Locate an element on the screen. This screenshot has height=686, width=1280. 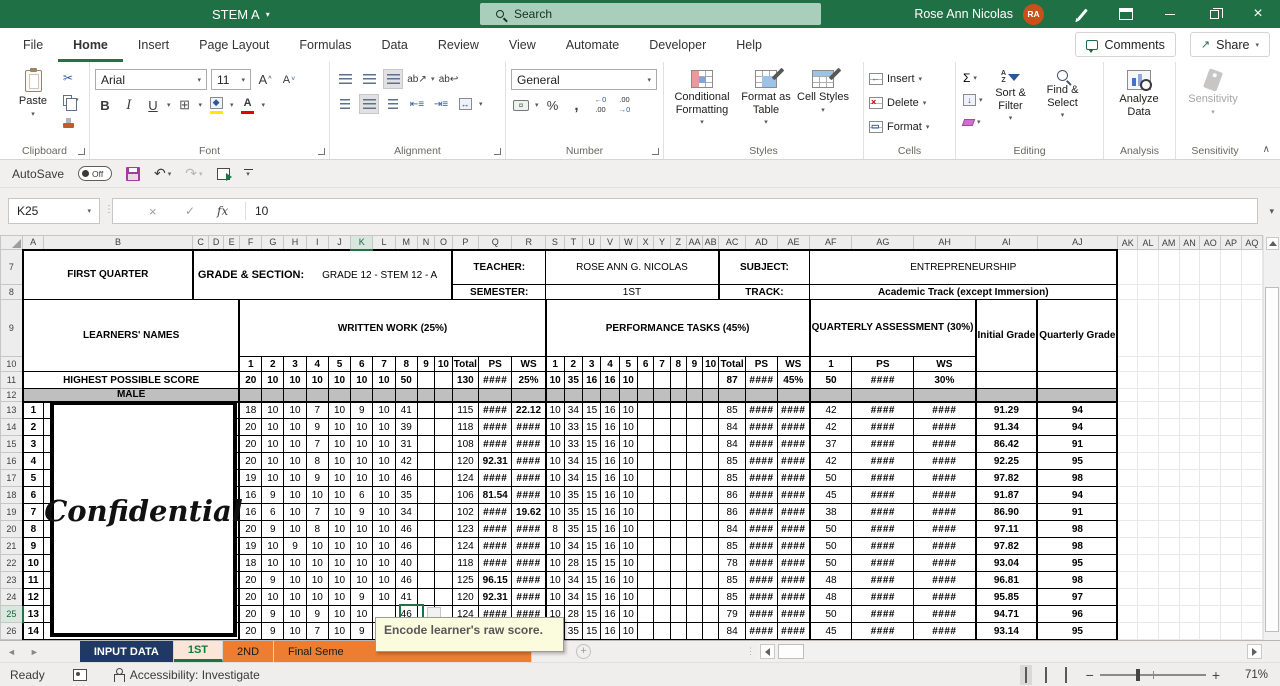
cell: MALE is located at coordinates (130, 395).